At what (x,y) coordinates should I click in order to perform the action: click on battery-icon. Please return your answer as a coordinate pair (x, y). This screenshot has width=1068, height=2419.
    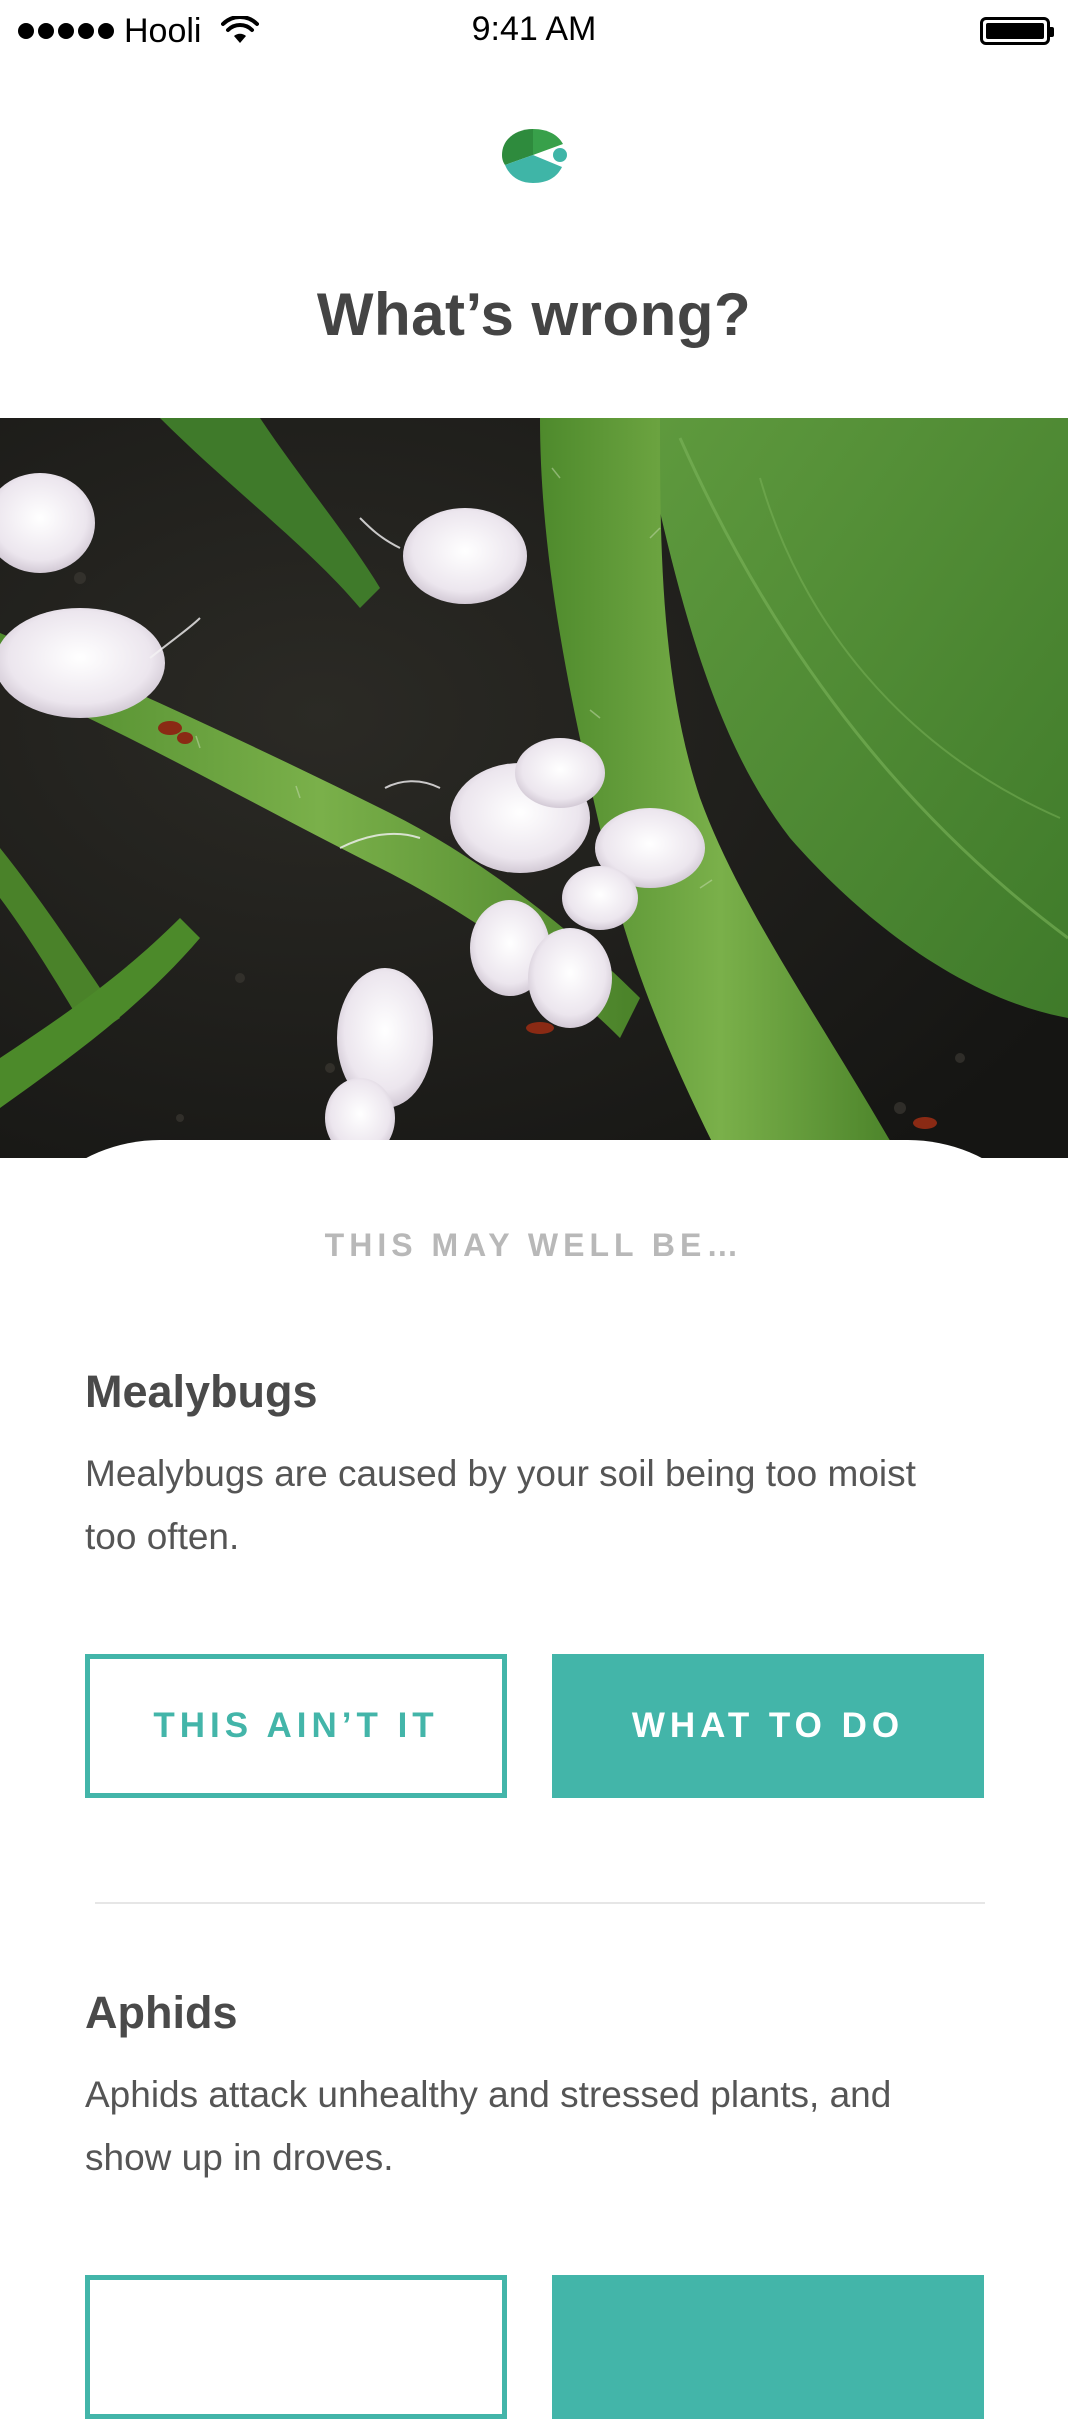
    Looking at the image, I should click on (1017, 31).